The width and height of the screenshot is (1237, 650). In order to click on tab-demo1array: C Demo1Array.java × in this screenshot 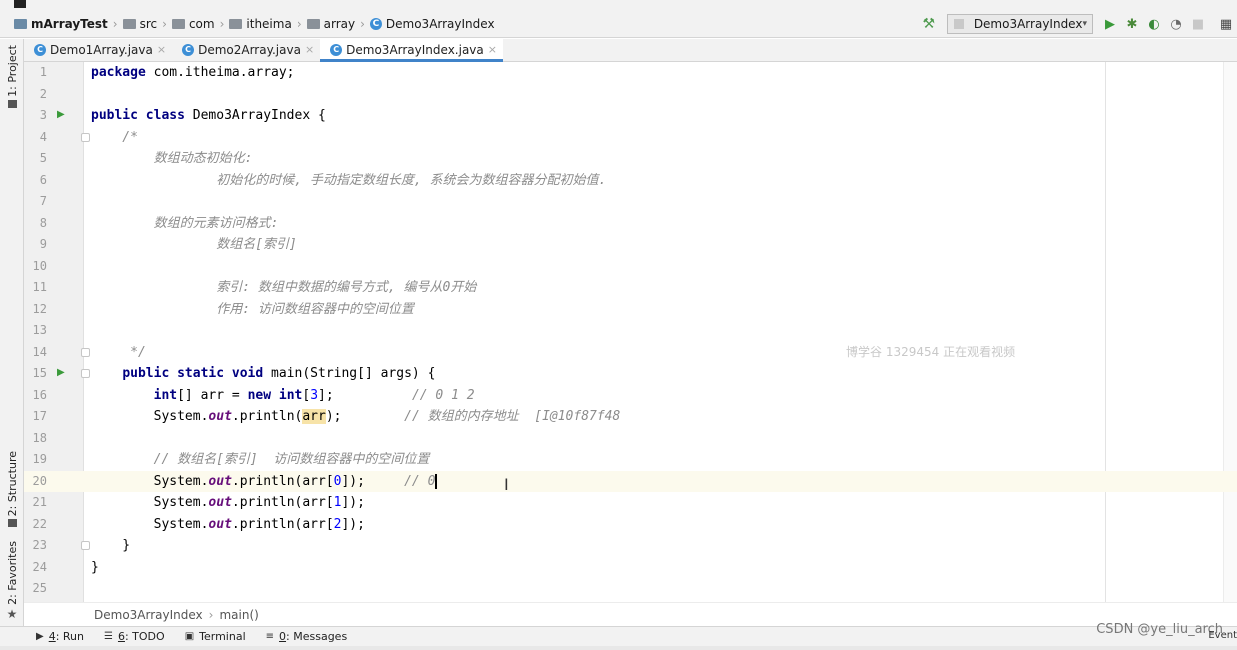, I will do `click(98, 49)`.